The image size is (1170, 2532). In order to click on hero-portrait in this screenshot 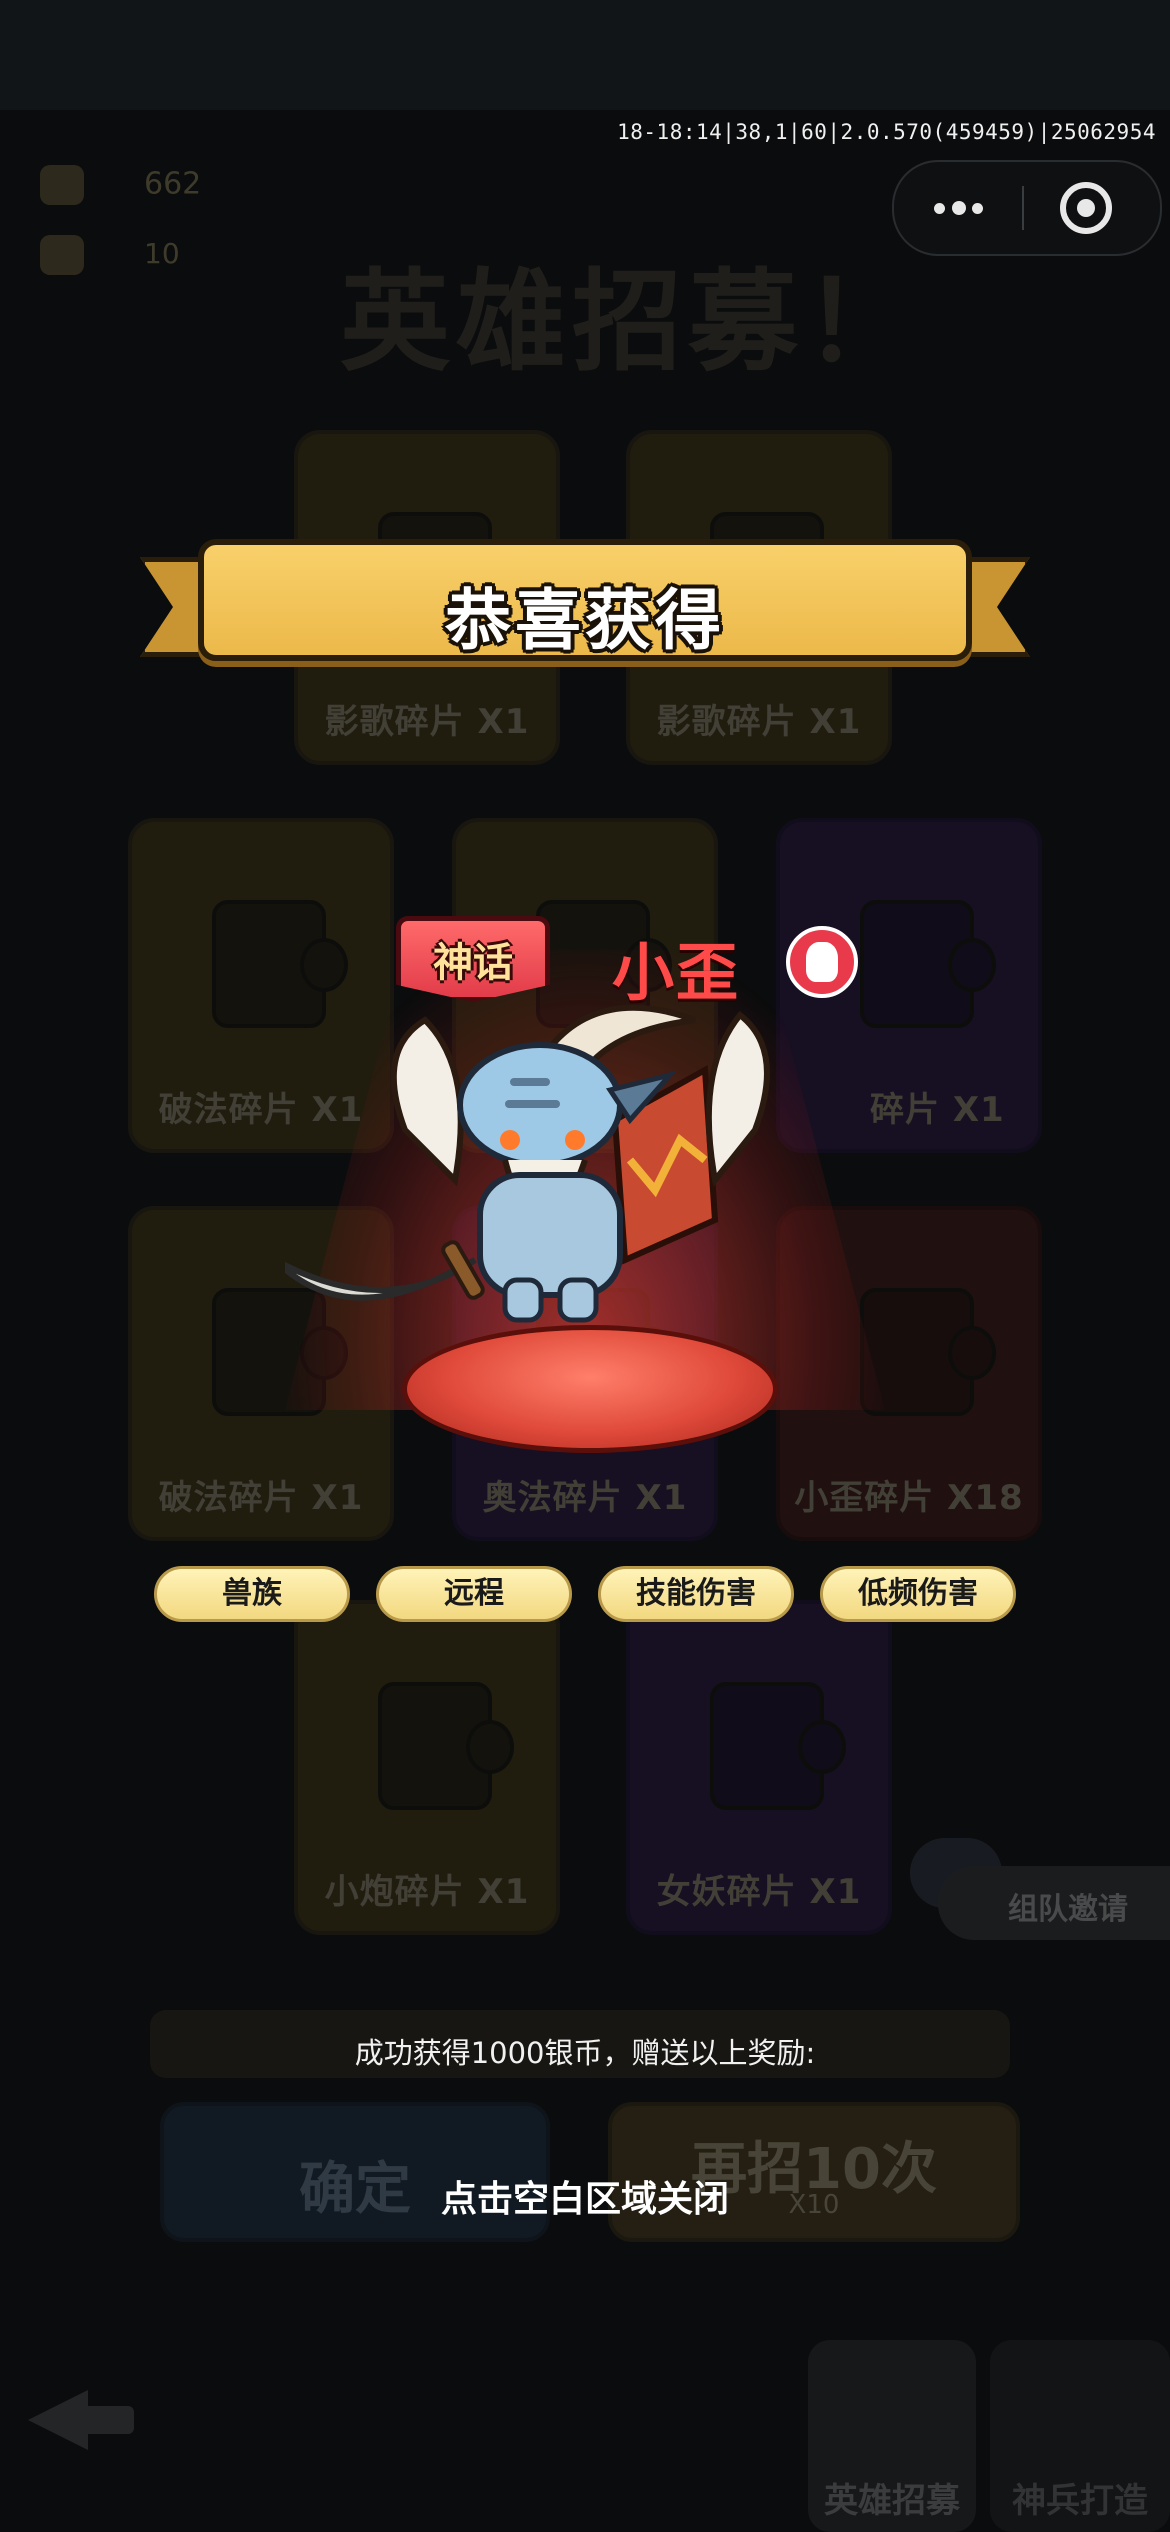, I will do `click(527, 1163)`.